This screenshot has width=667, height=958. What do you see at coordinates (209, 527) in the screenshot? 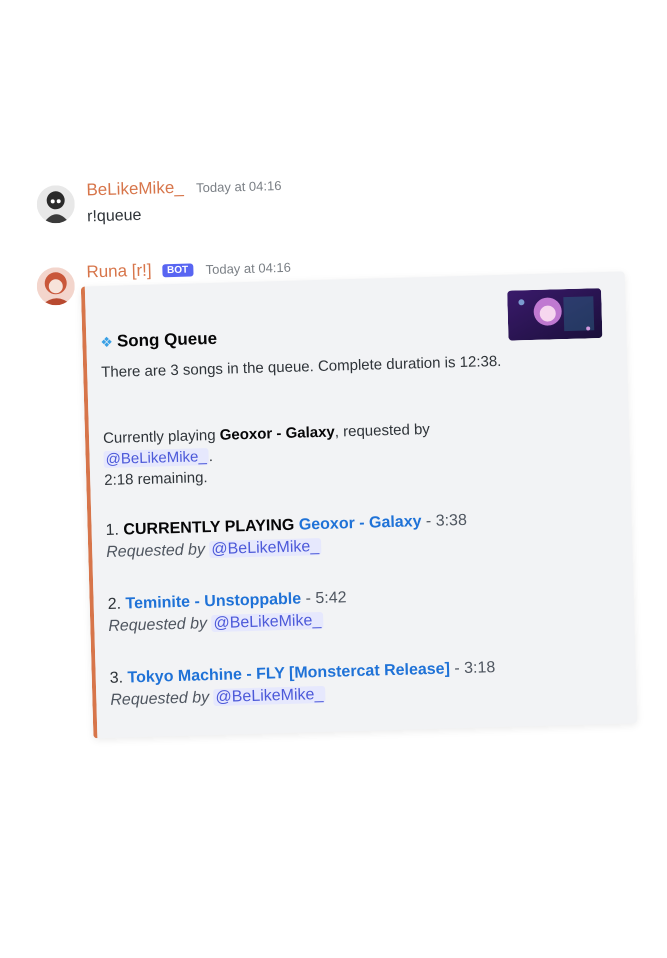
I see `currently-playing-tag: CURRENTLY PLAYING` at bounding box center [209, 527].